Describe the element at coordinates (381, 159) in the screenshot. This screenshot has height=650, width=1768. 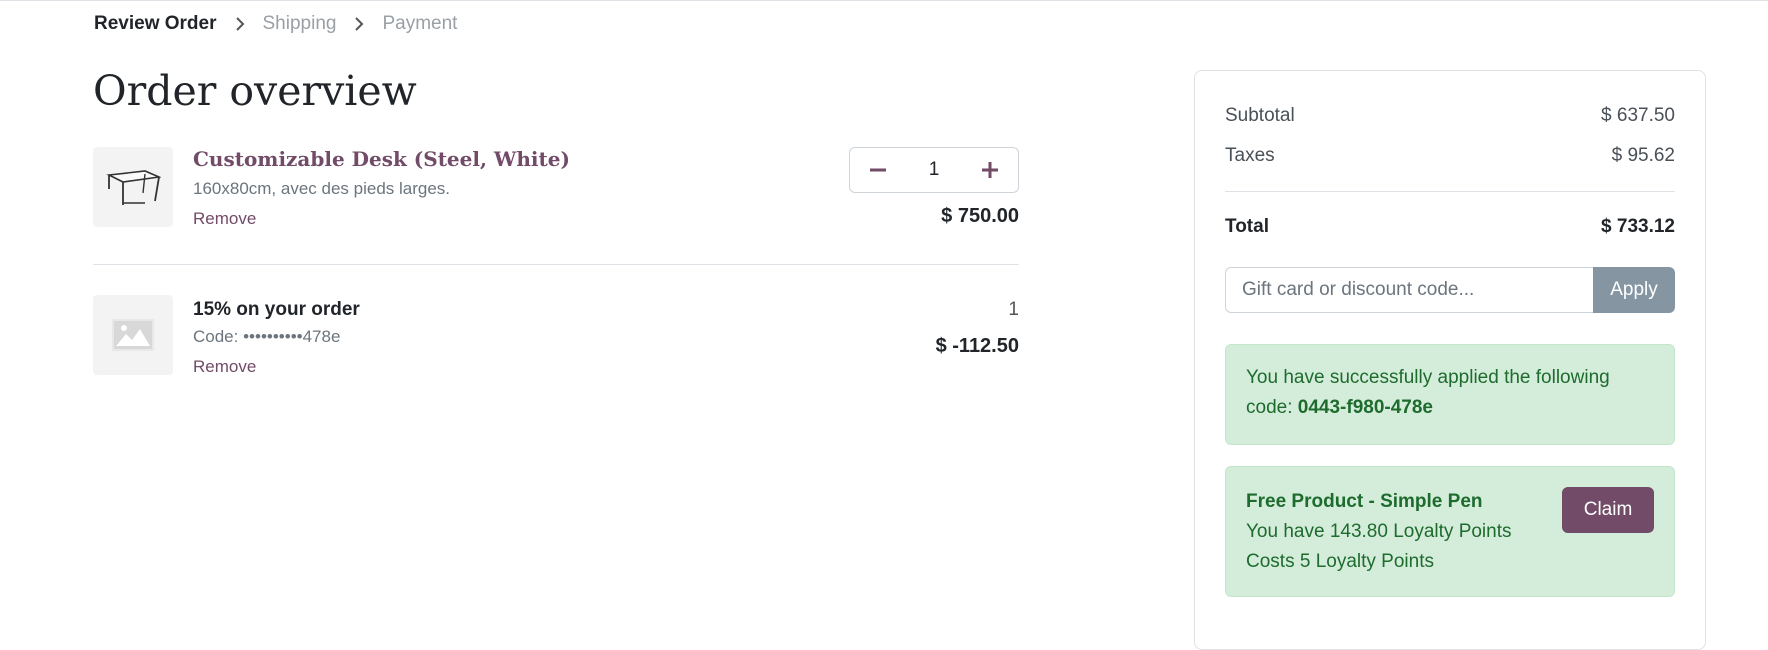
I see `product-name-link: Customizable Desk (Steel, White)` at that location.